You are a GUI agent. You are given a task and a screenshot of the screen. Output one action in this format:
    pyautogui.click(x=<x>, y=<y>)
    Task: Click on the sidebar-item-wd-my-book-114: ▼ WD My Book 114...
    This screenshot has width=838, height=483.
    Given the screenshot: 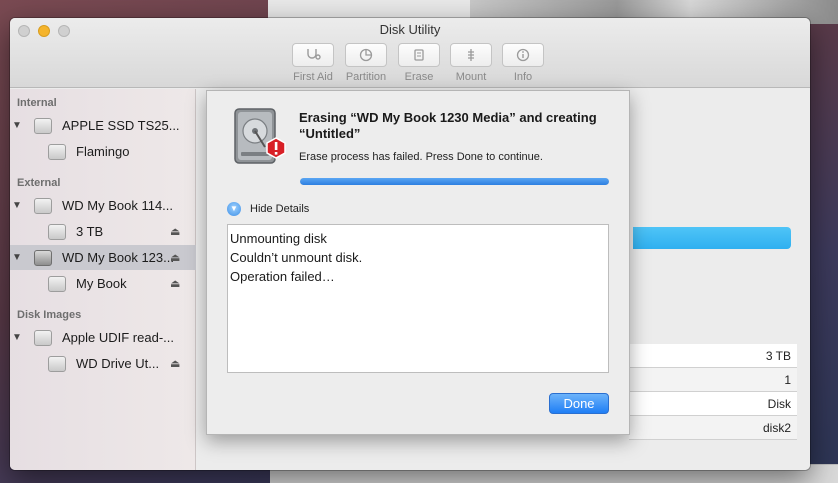 What is the action you would take?
    pyautogui.click(x=103, y=205)
    